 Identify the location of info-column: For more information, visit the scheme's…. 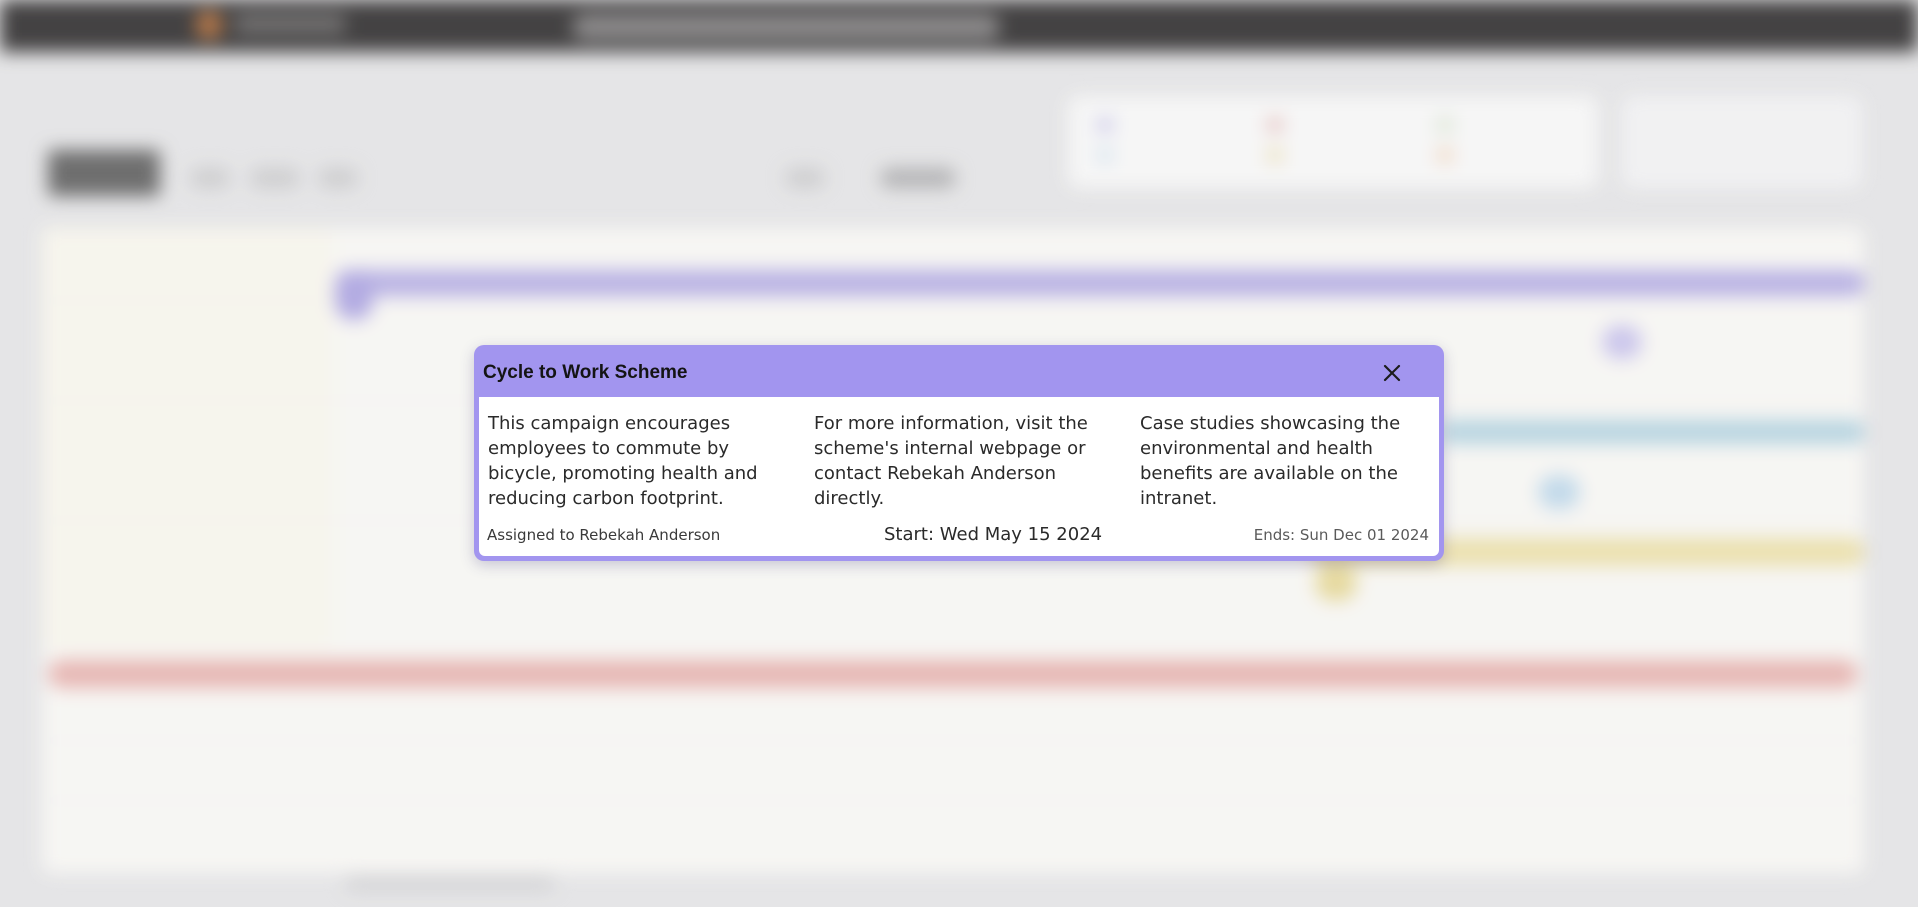
(951, 461).